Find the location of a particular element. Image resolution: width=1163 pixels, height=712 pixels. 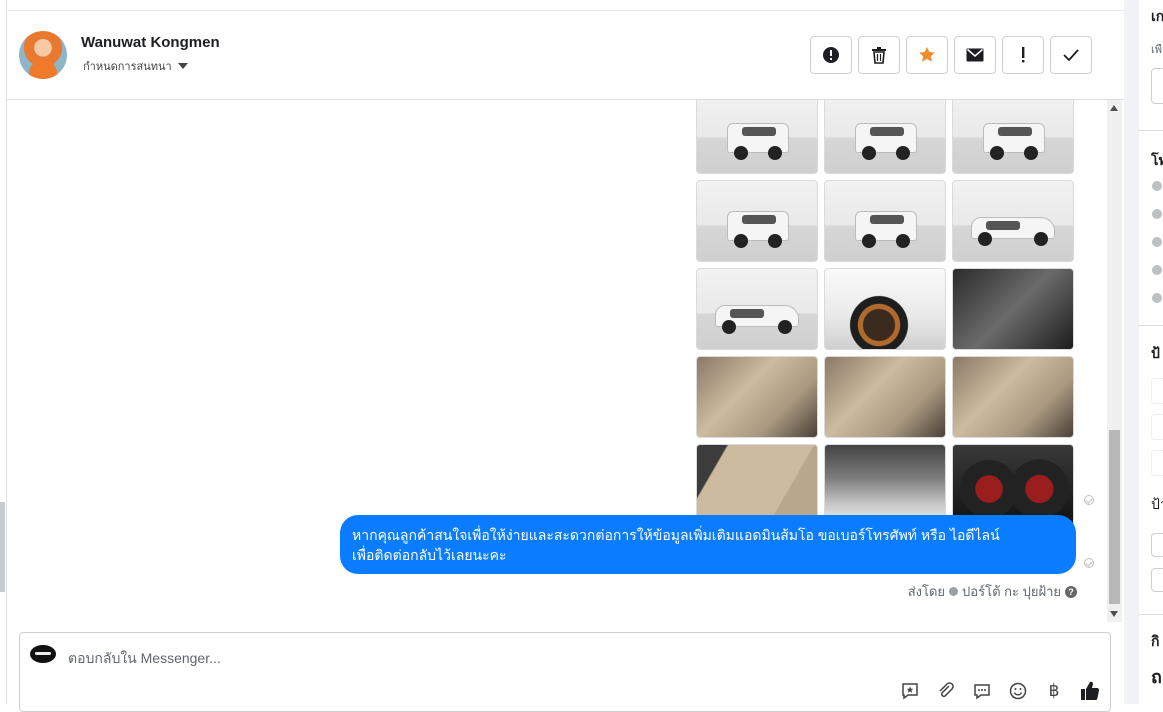

mark-unread-button is located at coordinates (975, 55).